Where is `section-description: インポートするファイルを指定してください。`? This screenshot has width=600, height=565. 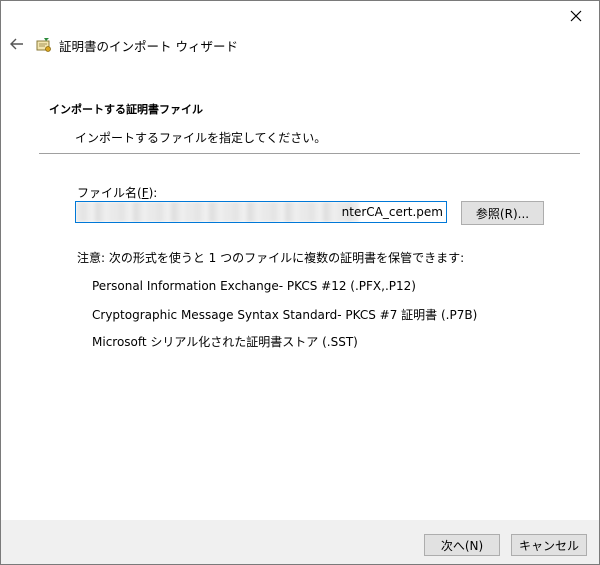 section-description: インポートするファイルを指定してください。 is located at coordinates (201, 138).